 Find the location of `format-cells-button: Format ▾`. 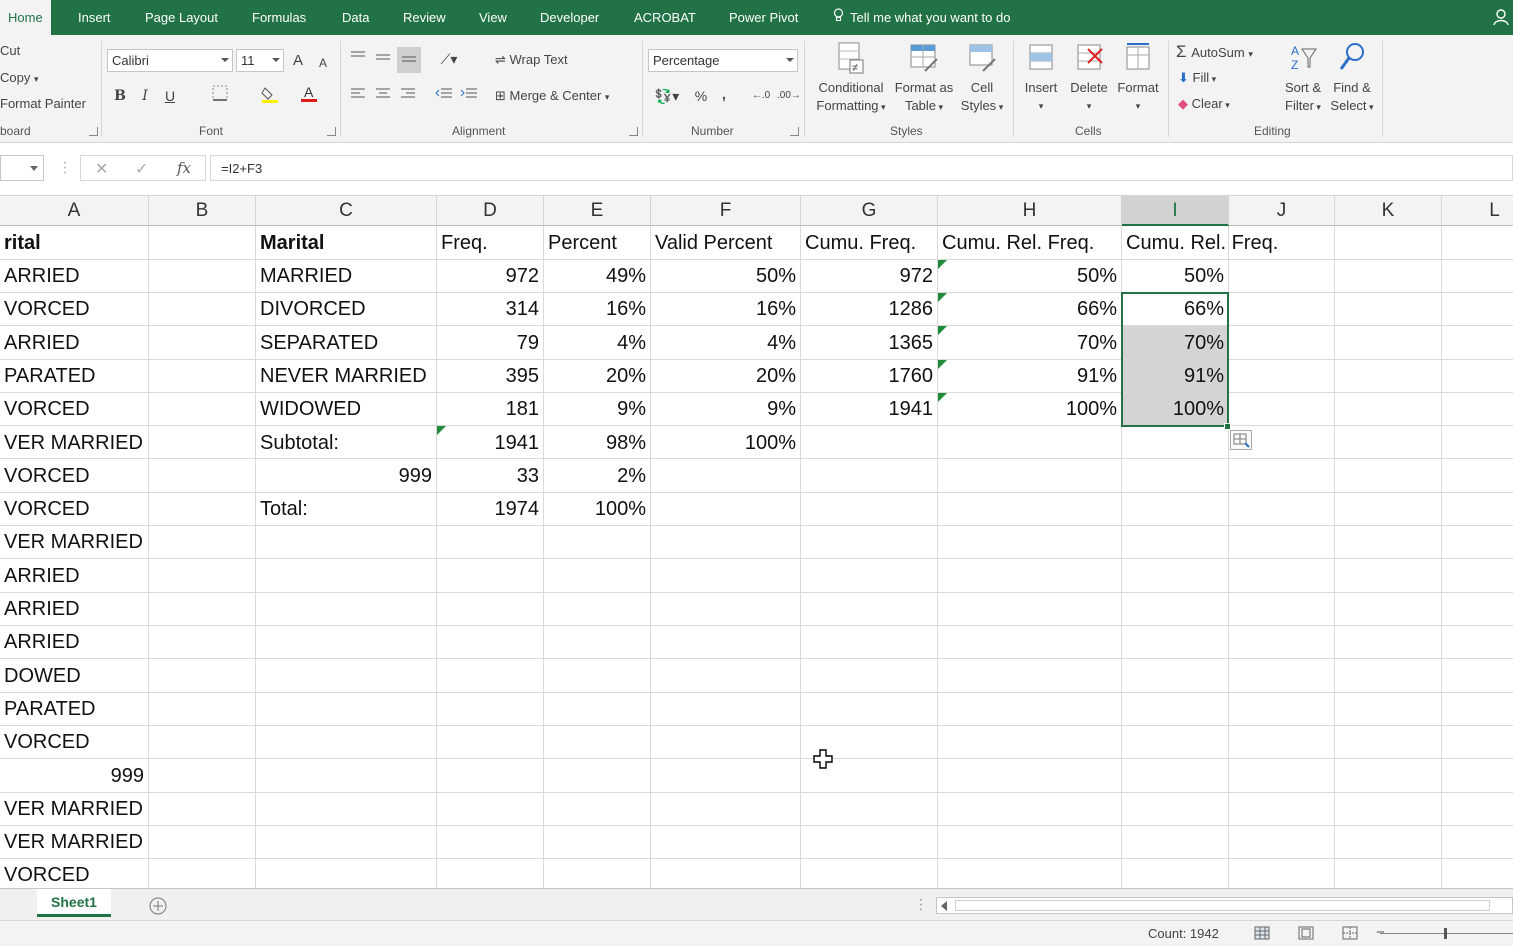

format-cells-button: Format ▾ is located at coordinates (1138, 78).